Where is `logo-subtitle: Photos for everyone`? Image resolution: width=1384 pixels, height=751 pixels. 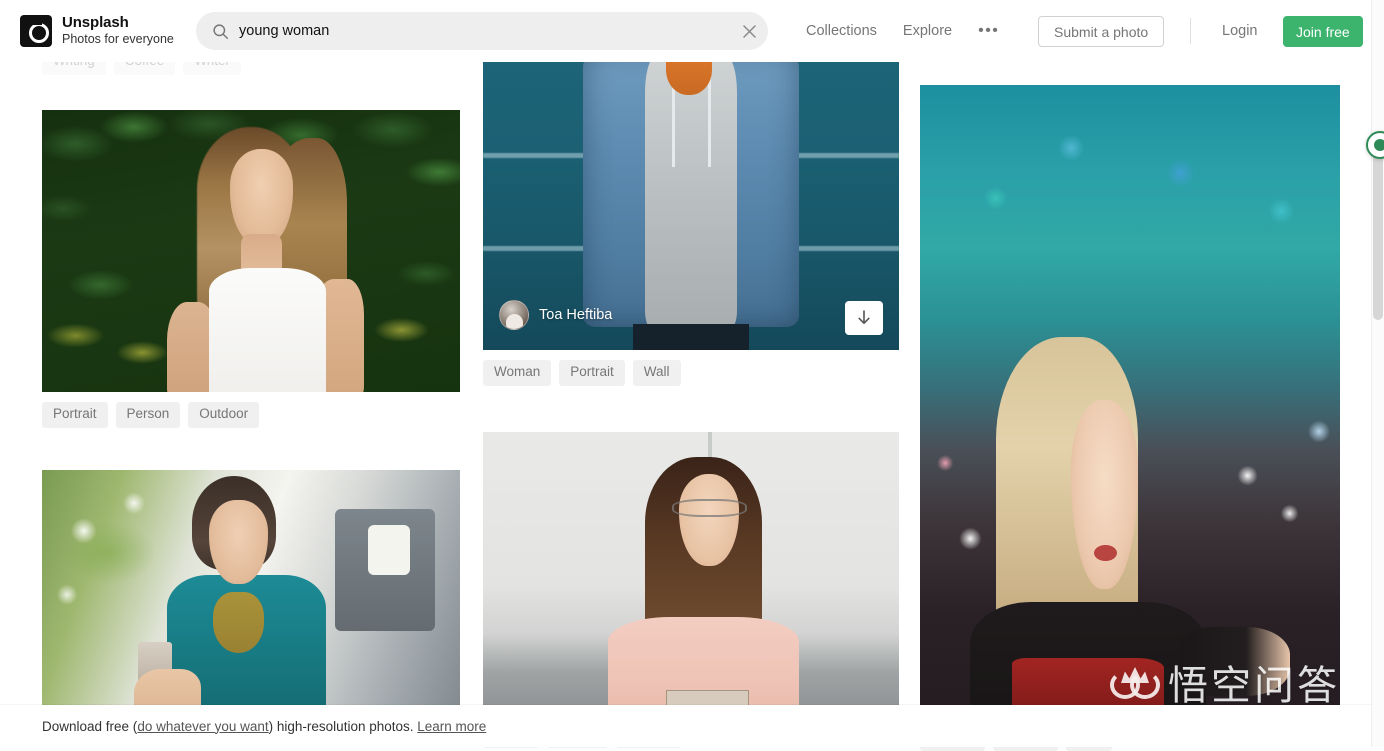
logo-subtitle: Photos for everyone is located at coordinates (118, 39).